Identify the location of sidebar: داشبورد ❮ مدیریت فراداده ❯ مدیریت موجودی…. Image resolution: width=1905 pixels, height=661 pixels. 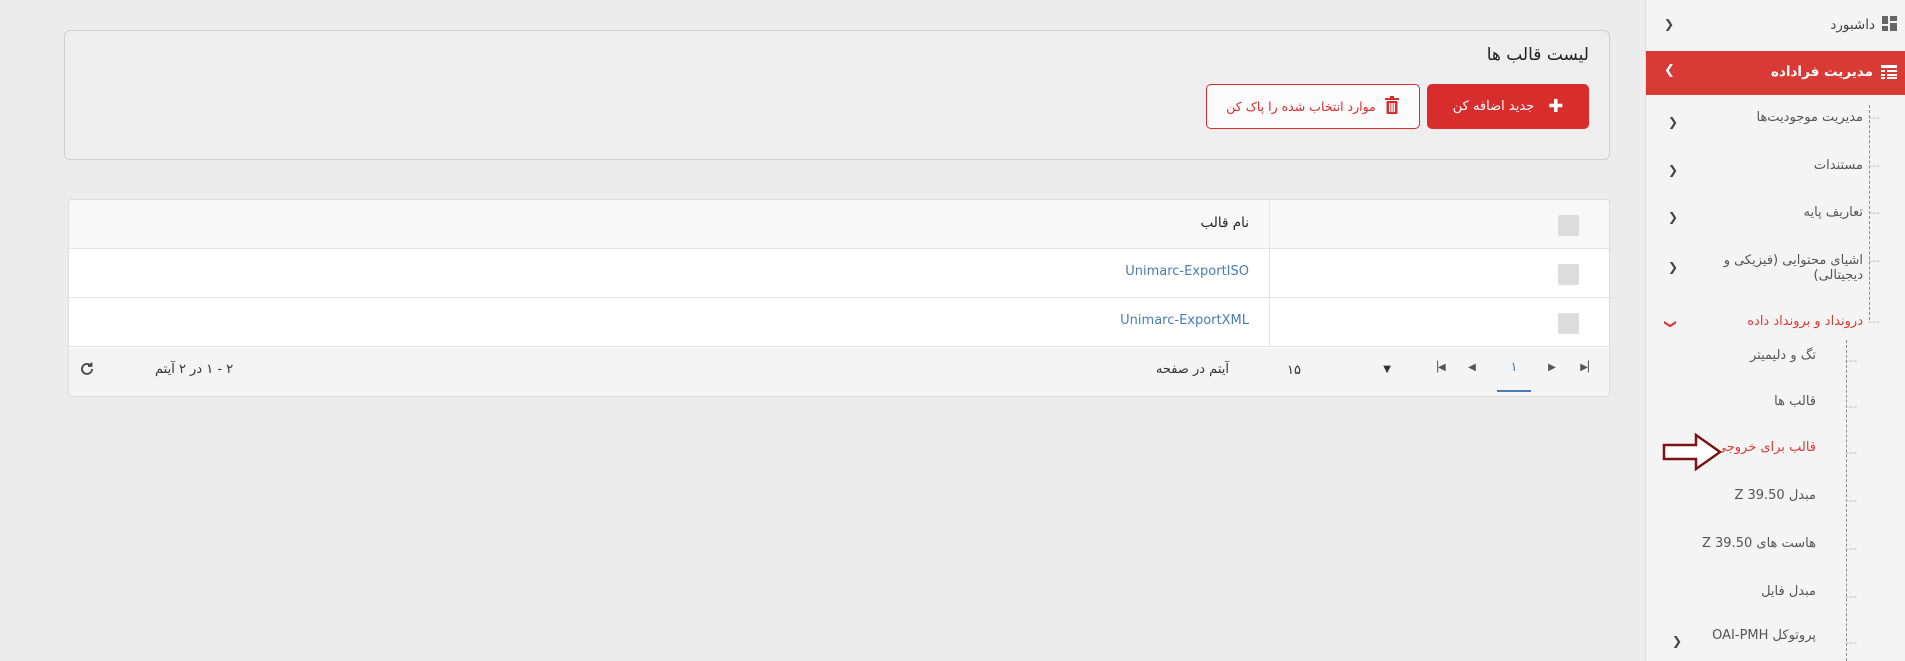
(1775, 330).